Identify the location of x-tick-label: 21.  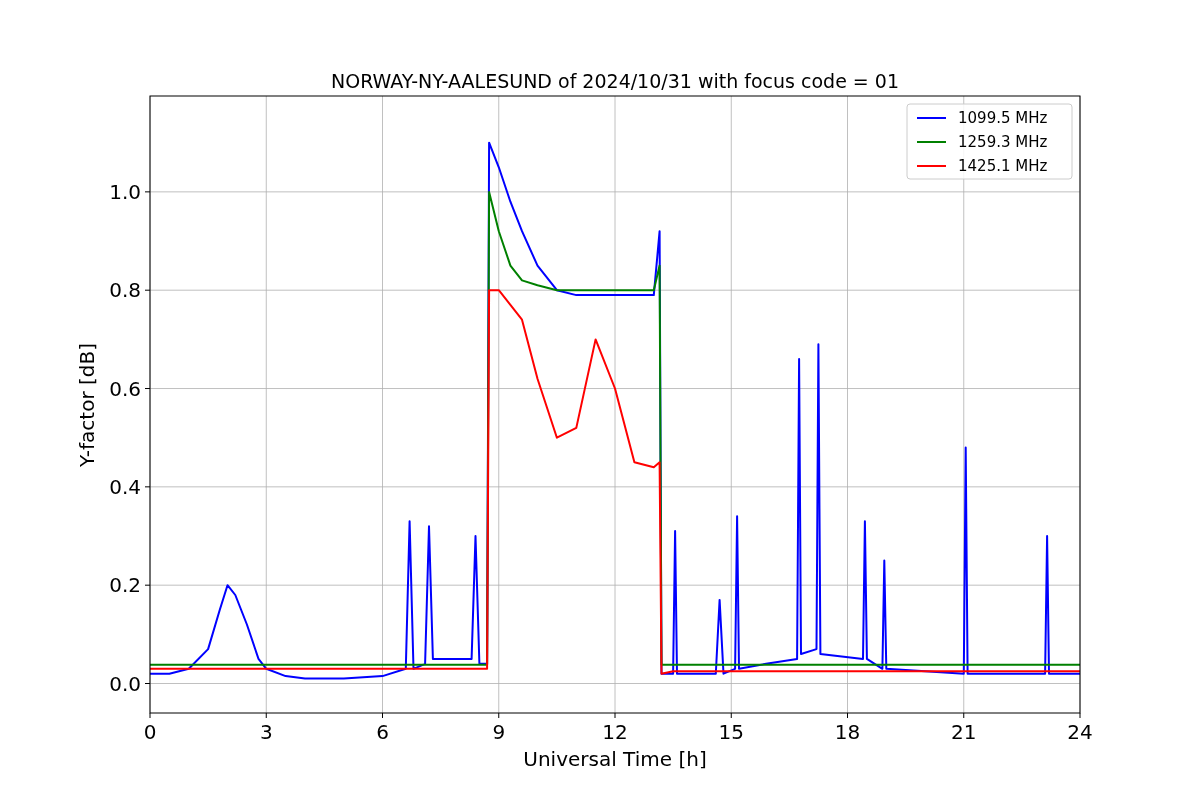
(964, 732).